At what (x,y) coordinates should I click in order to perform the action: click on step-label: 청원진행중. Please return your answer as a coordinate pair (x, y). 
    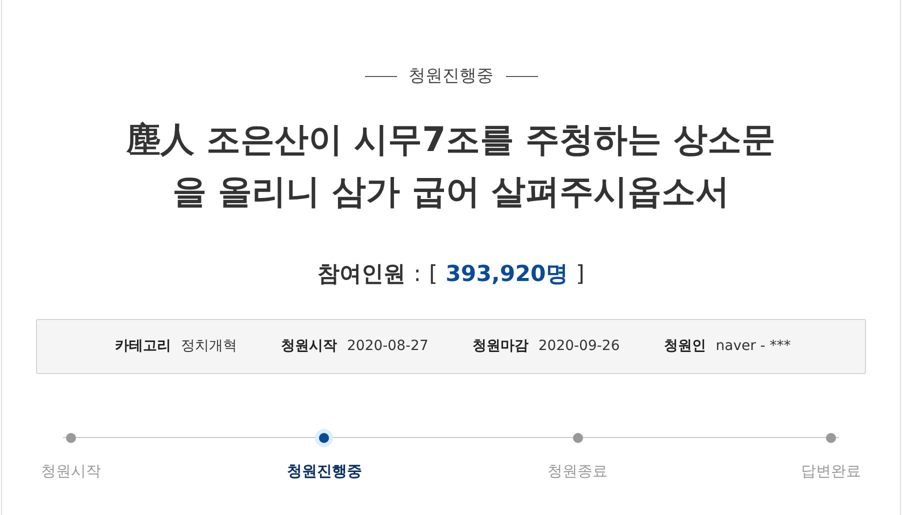
    Looking at the image, I should click on (324, 471).